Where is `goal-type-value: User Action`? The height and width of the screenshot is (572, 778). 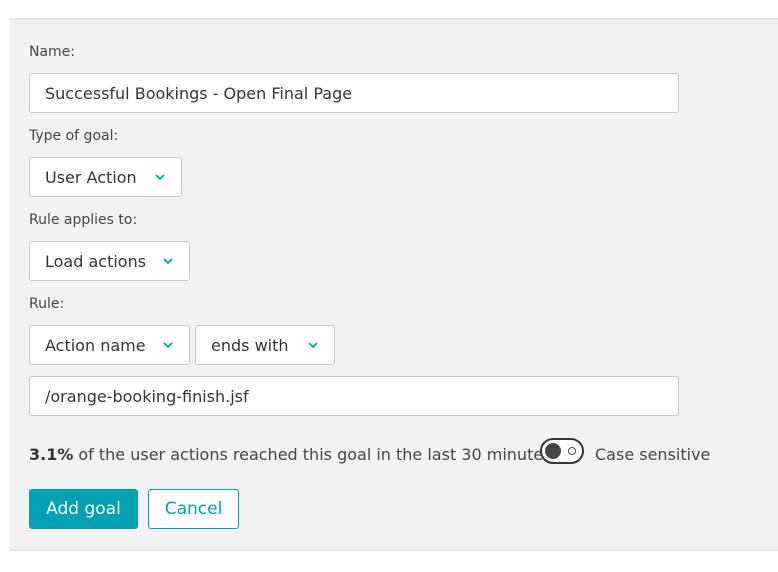 goal-type-value: User Action is located at coordinates (91, 177).